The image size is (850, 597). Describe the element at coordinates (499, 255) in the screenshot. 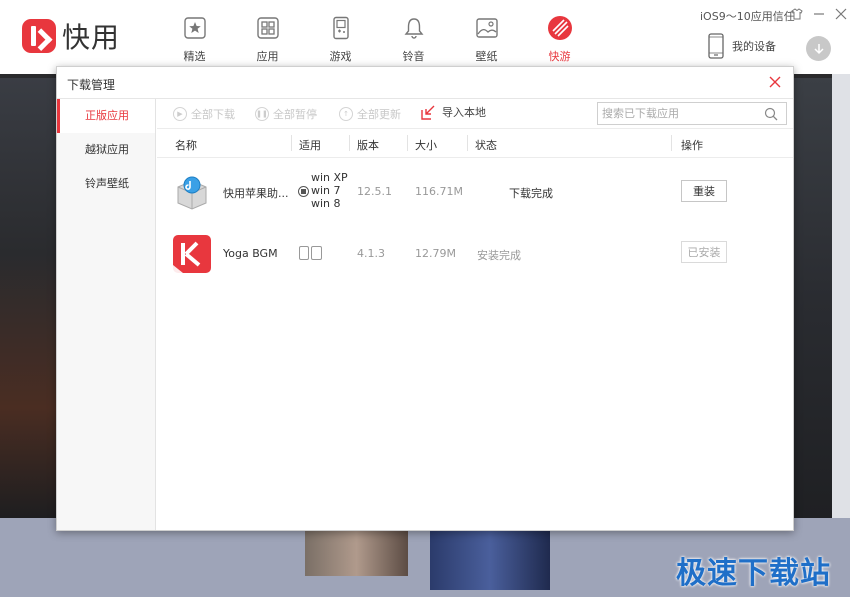

I see `app-status: 安装完成` at that location.